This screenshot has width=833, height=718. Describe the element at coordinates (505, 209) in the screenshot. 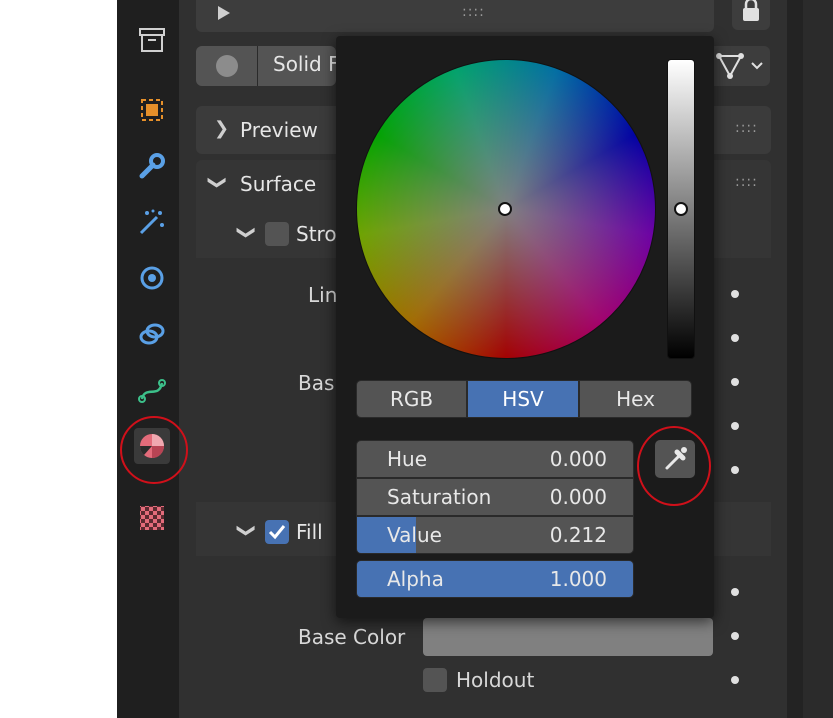

I see `color-wheel-cursor` at that location.